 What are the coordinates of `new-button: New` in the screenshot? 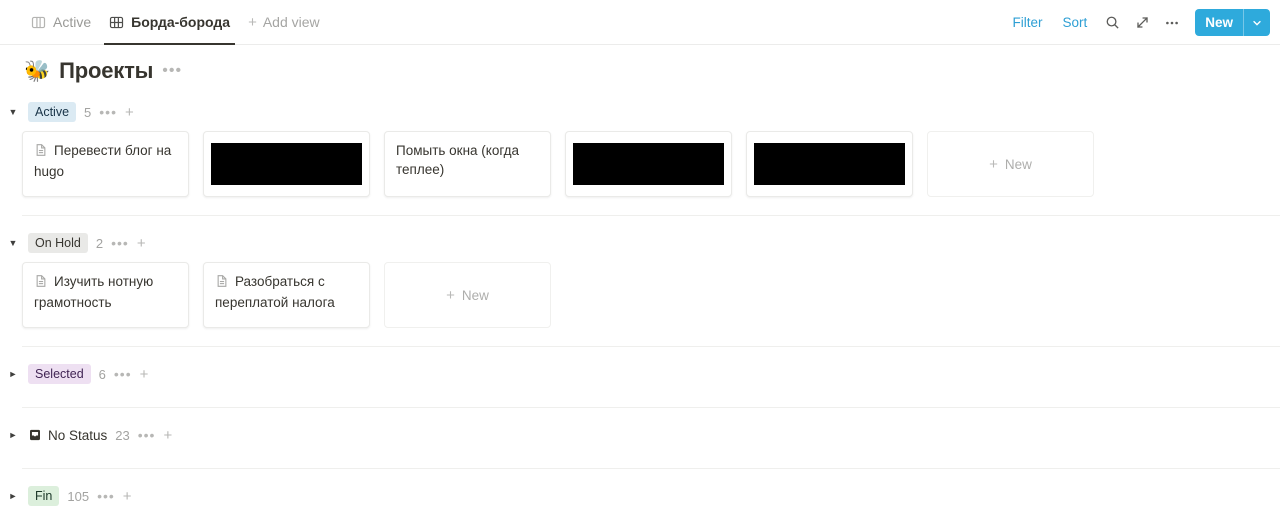 It's located at (1232, 22).